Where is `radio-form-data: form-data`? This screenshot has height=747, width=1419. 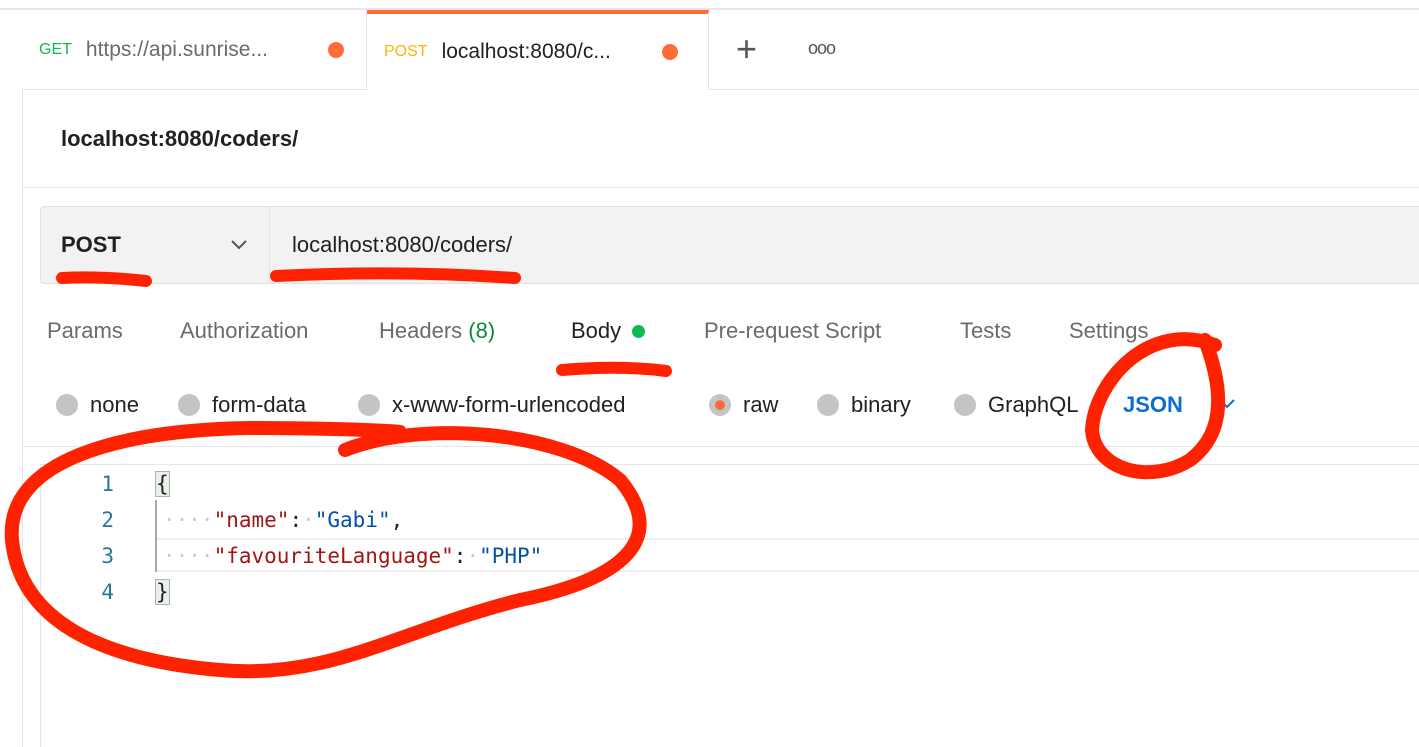 radio-form-data: form-data is located at coordinates (242, 405).